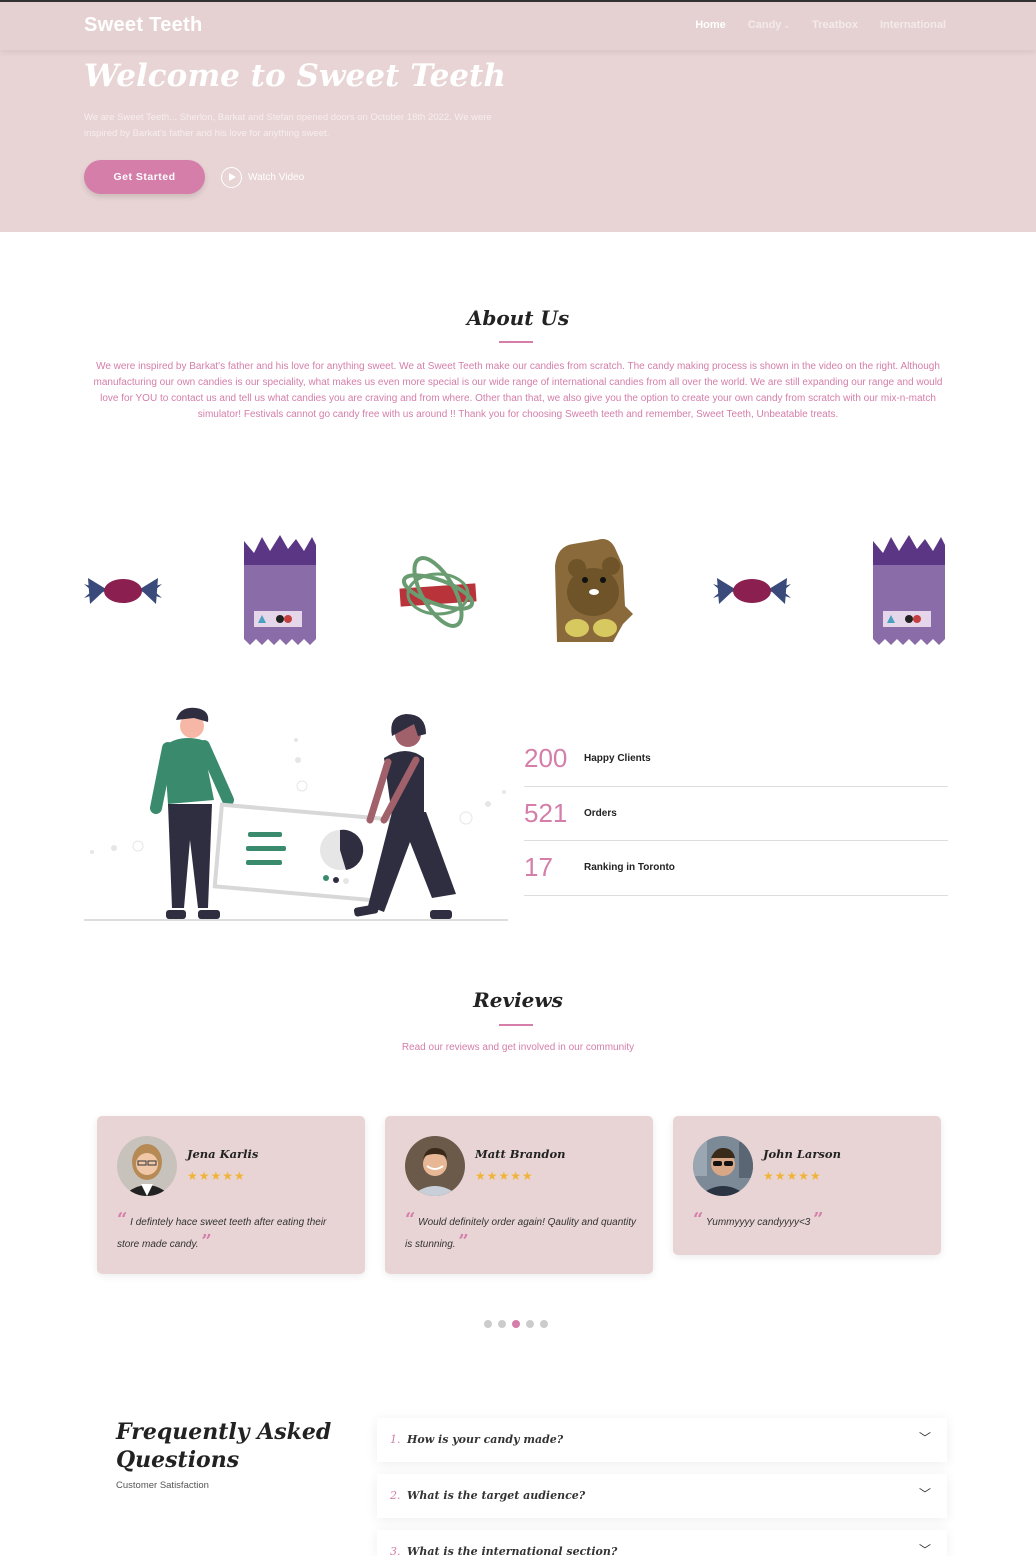 This screenshot has height=1556, width=1036. I want to click on stat-row: 521 Orders, so click(736, 814).